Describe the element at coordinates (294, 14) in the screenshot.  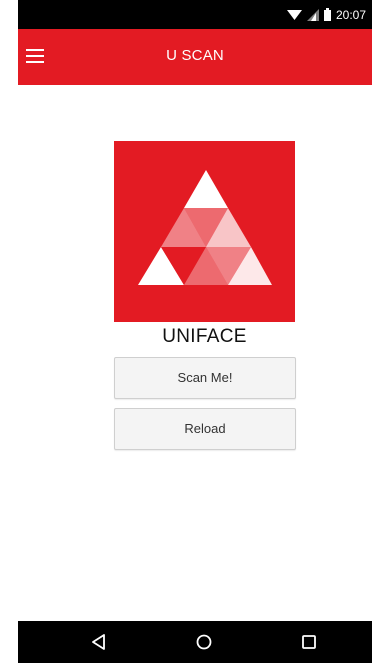
I see `wifi-icon` at that location.